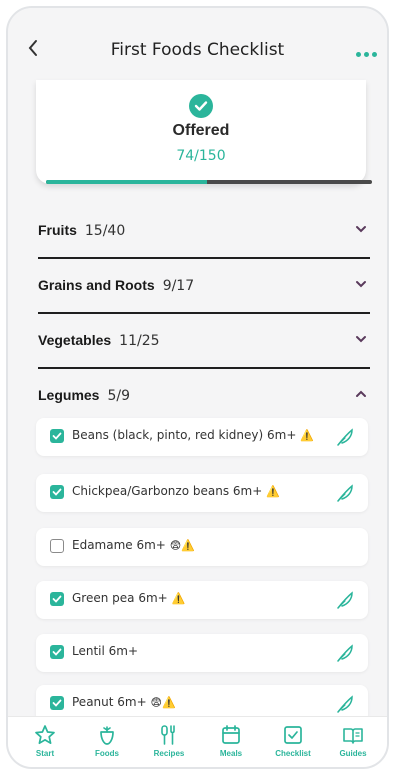 The width and height of the screenshot is (393, 773). I want to click on section-count: 5/9, so click(118, 396).